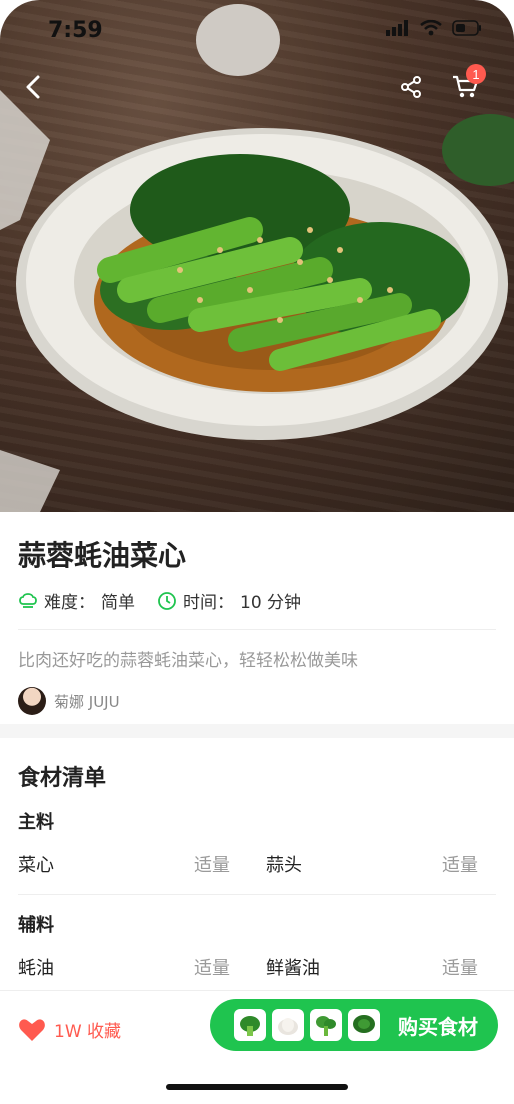  I want to click on section-separator, so click(257, 731).